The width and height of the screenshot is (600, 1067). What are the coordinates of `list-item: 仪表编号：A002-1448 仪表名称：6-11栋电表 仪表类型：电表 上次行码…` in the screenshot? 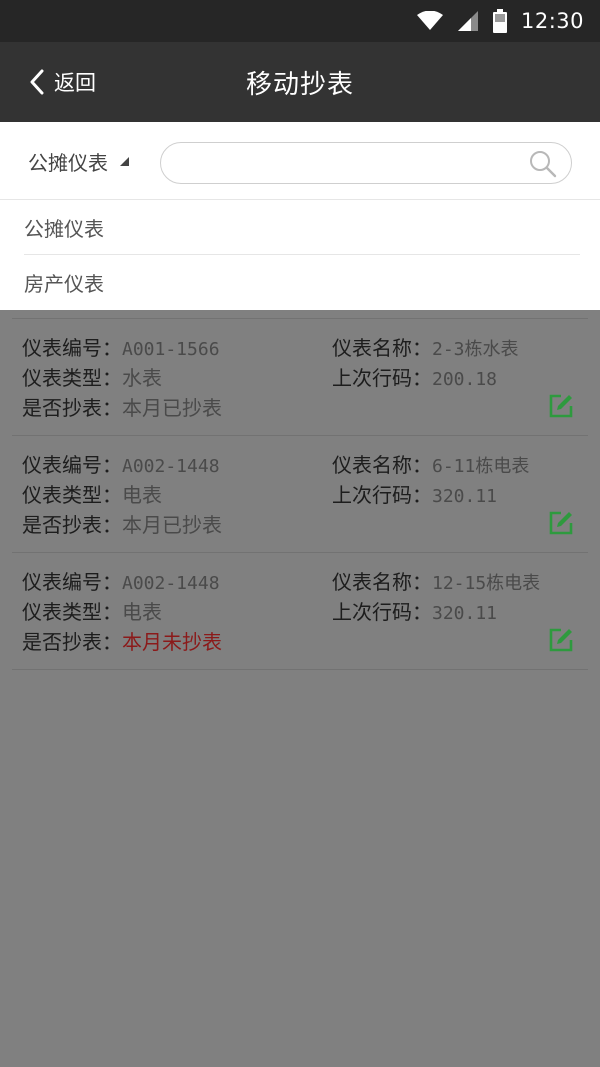 It's located at (300, 494).